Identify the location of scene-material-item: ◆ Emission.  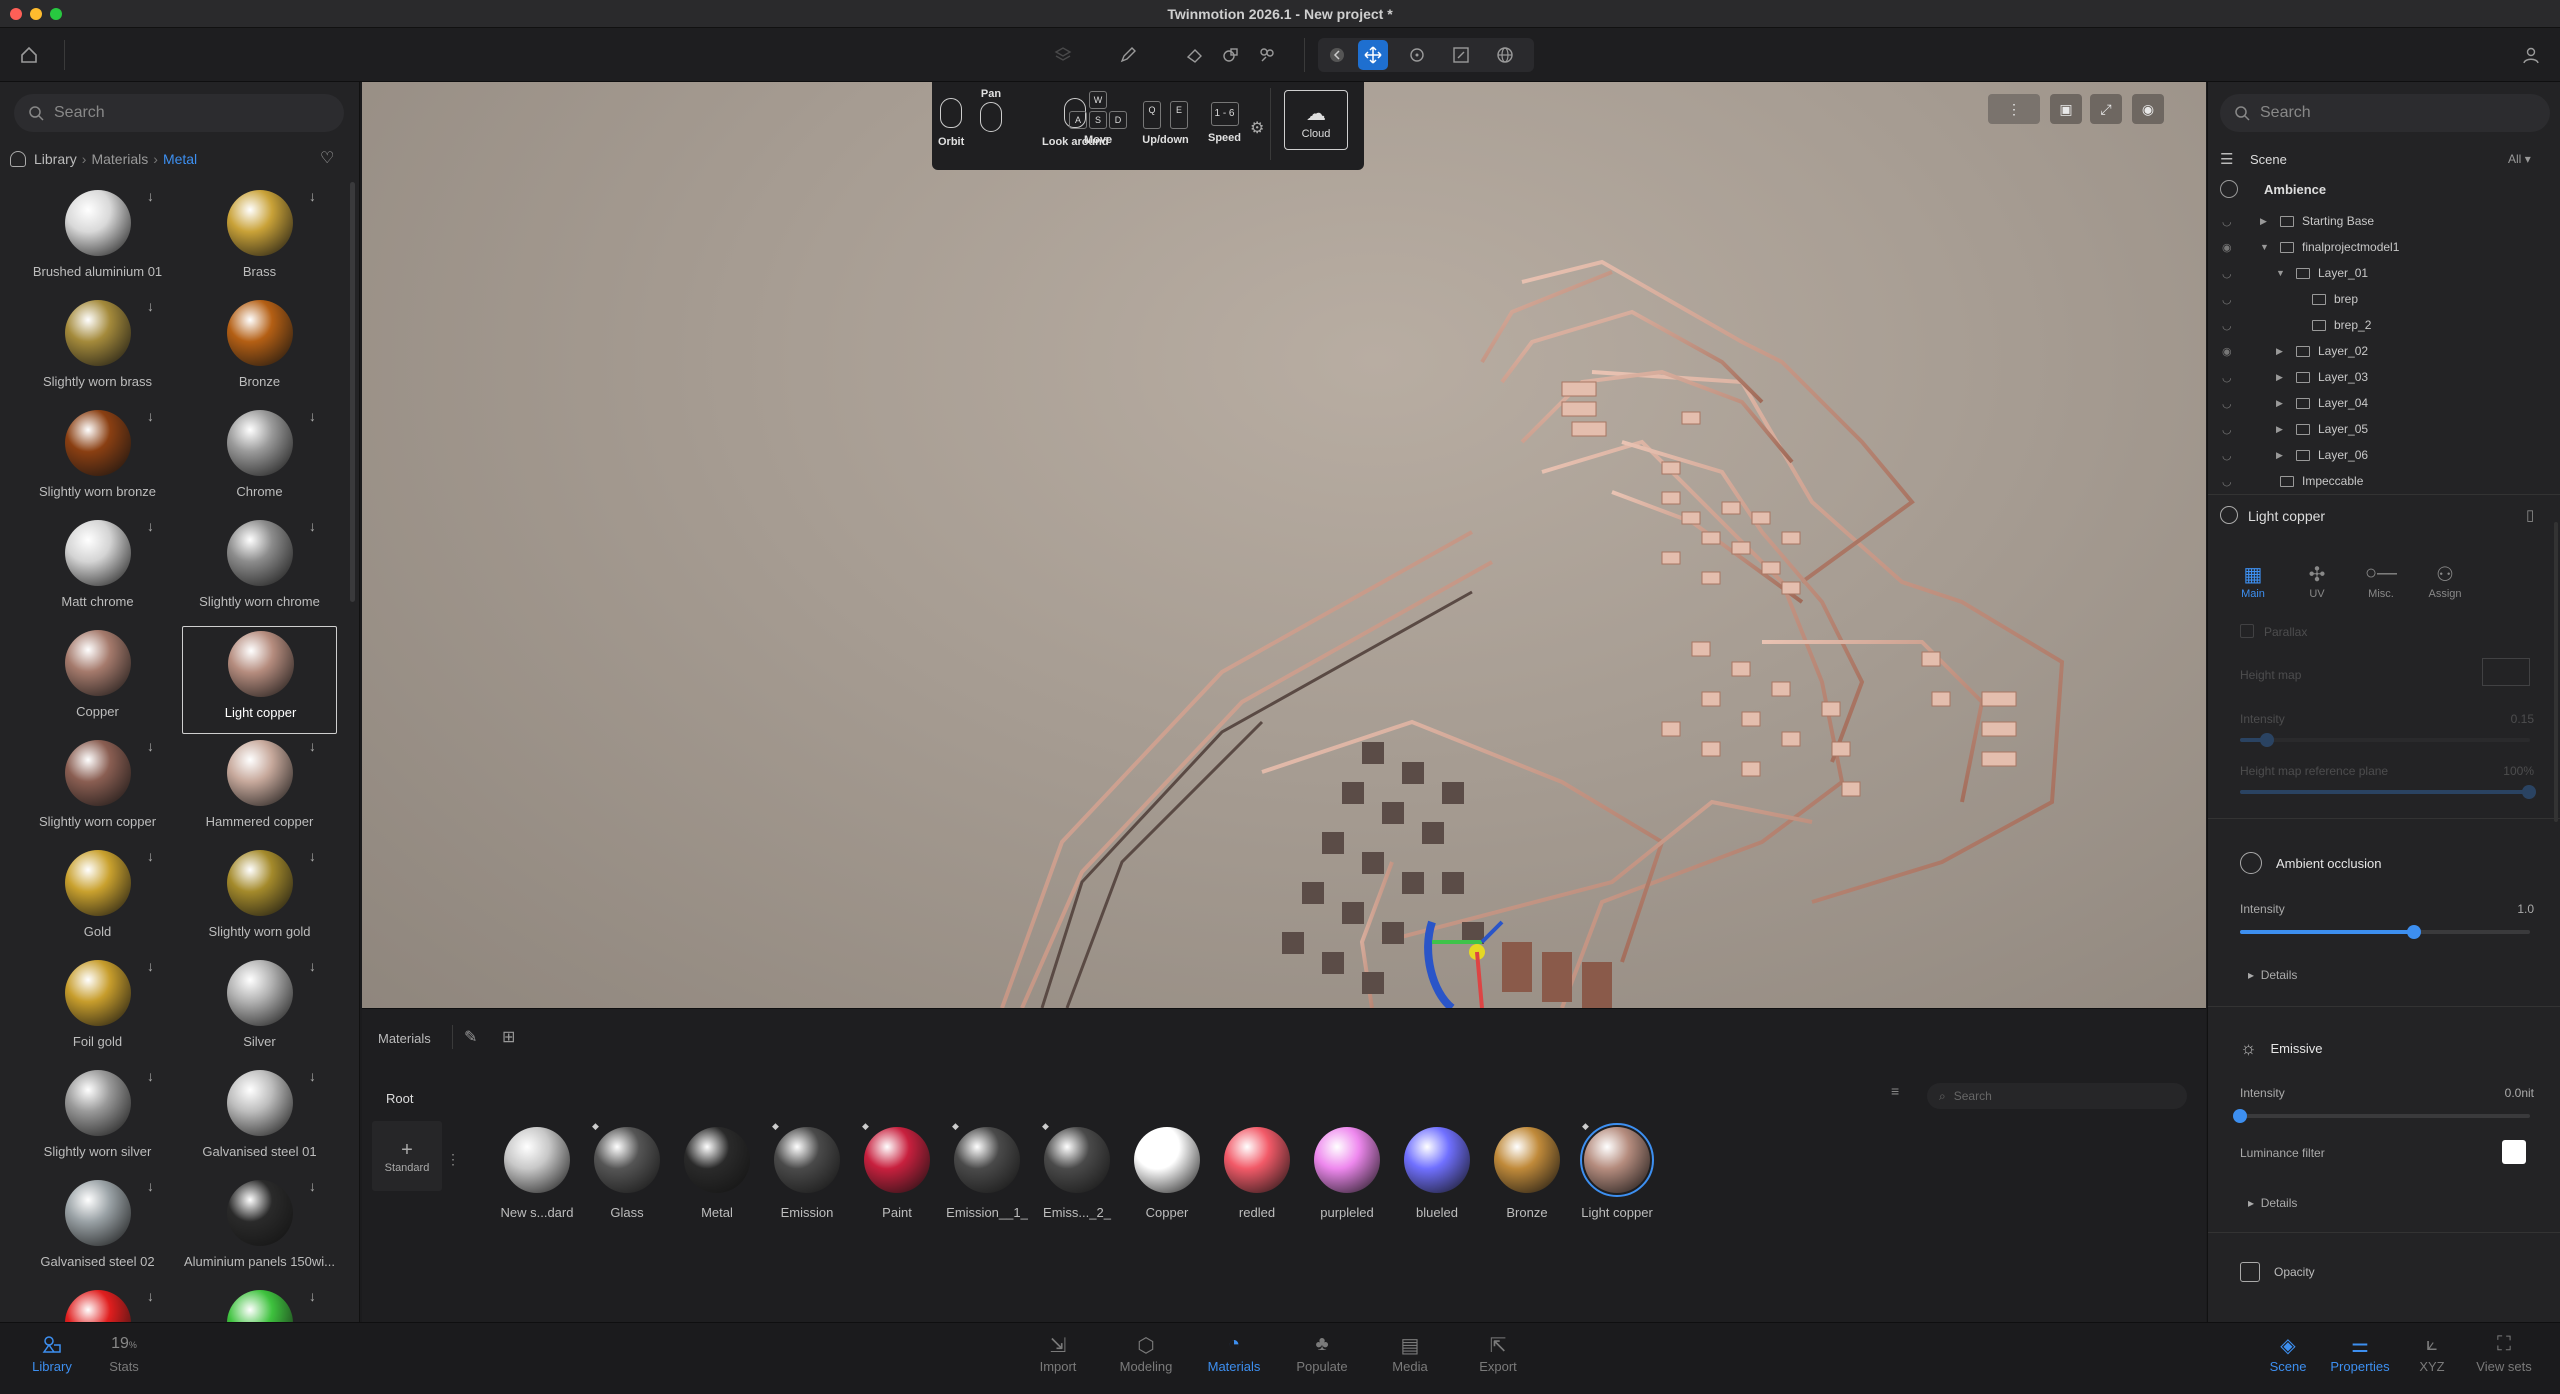
(807, 1169).